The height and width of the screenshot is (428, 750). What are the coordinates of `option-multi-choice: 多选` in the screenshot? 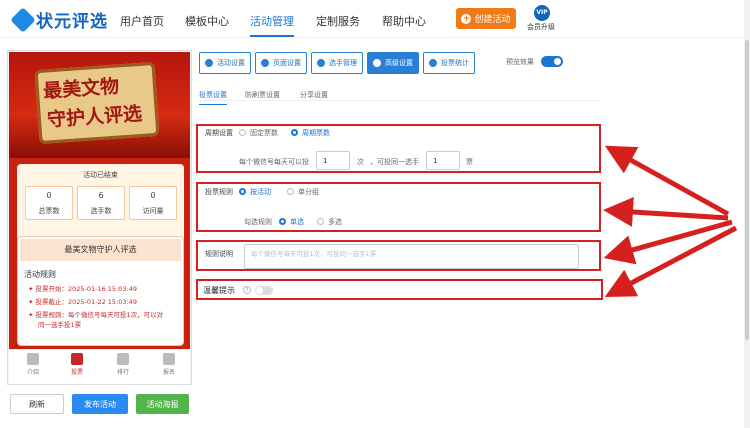 It's located at (335, 222).